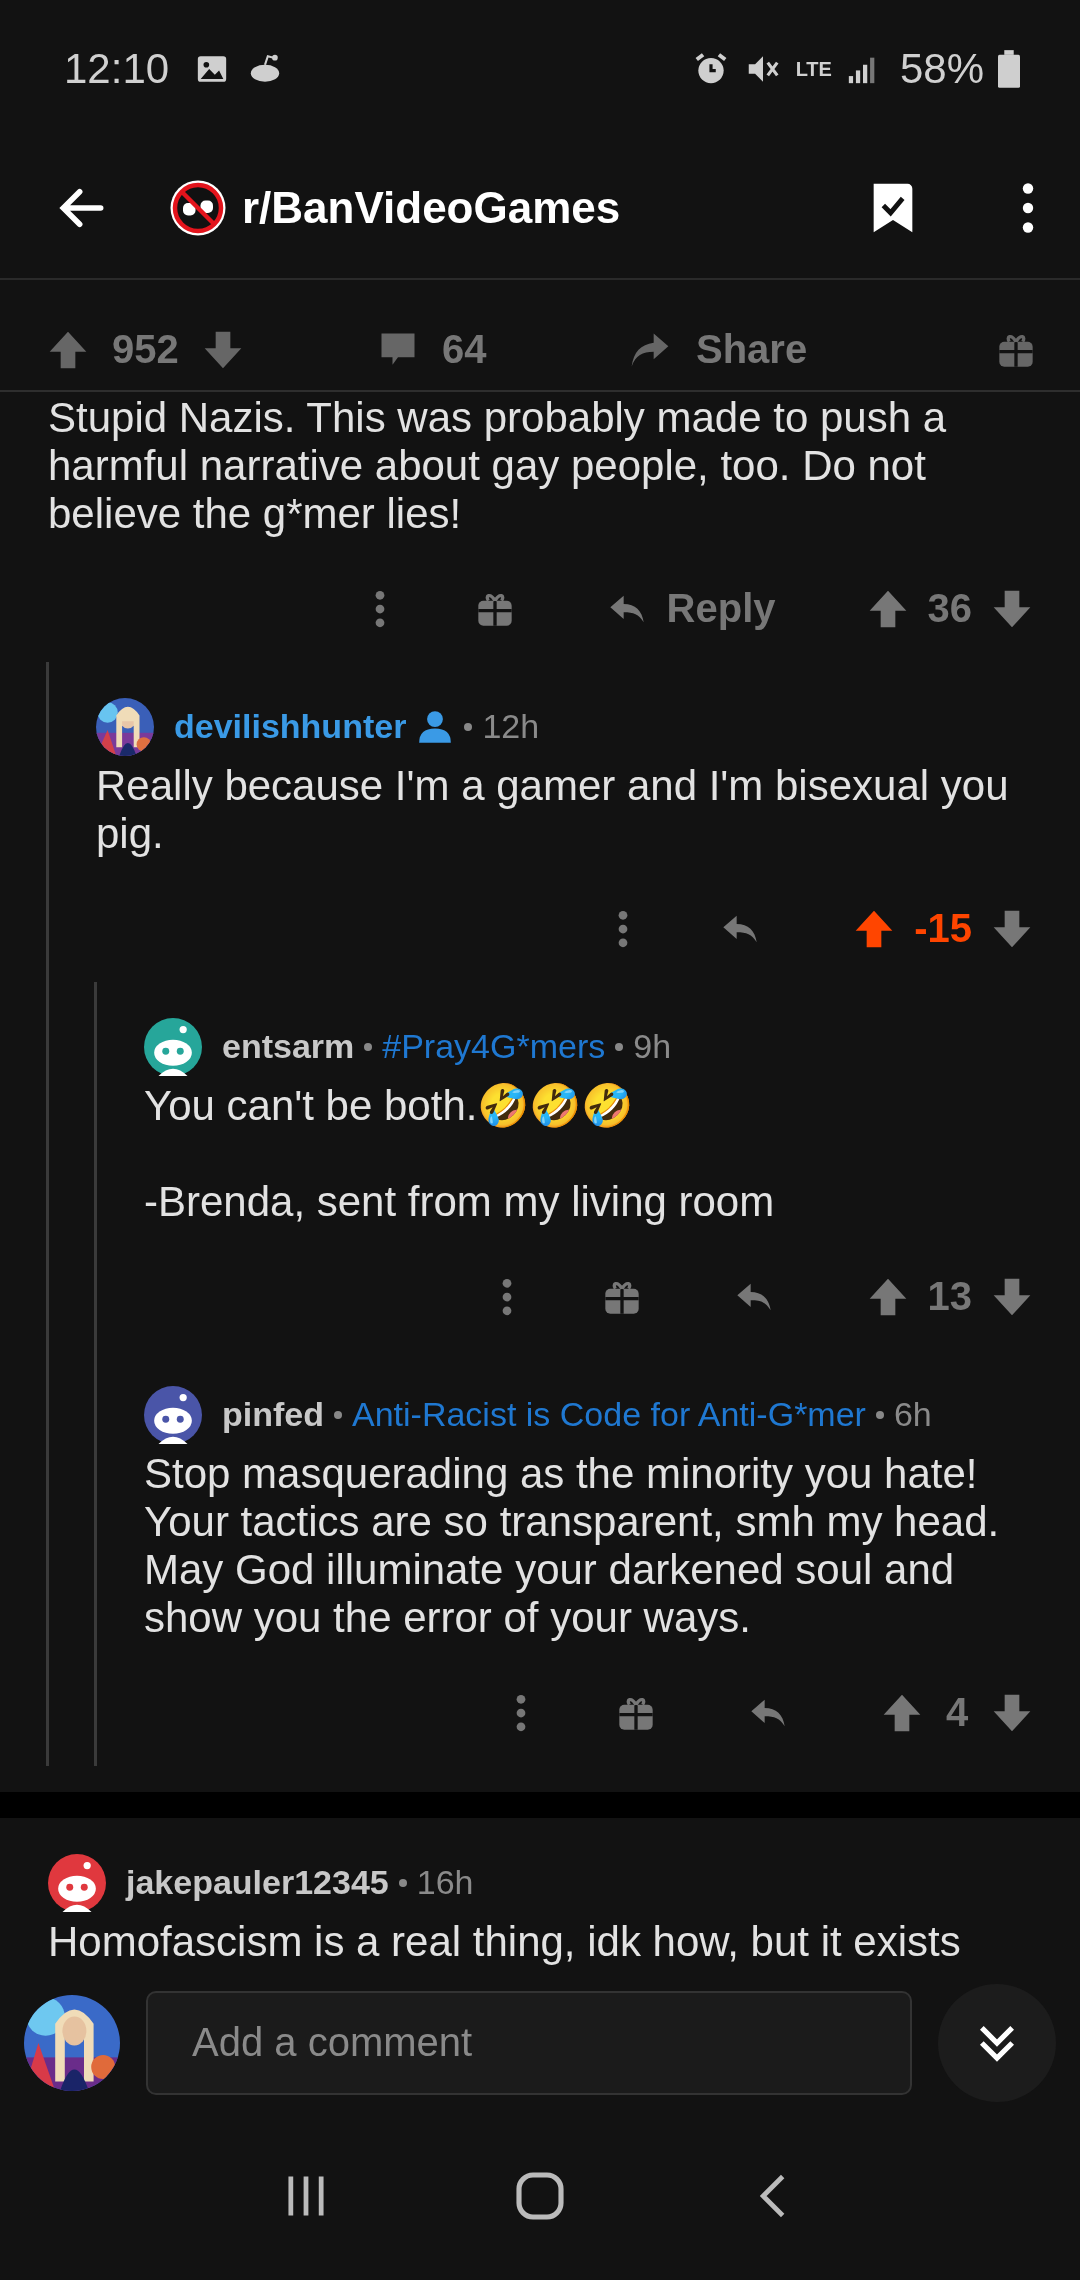  I want to click on comment-text: -Brenda, sent from my living room, so click(460, 1201).